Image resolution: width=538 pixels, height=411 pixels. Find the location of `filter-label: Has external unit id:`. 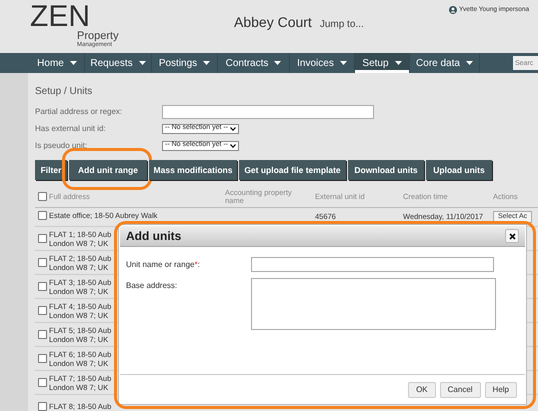

filter-label: Has external unit id: is located at coordinates (71, 128).